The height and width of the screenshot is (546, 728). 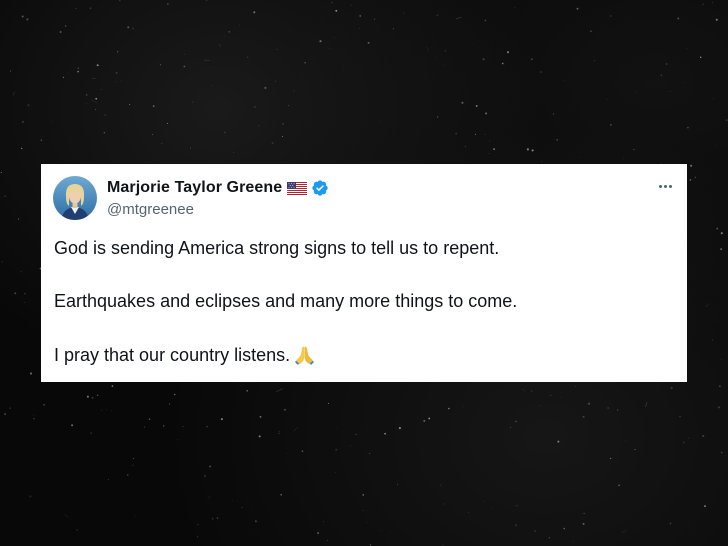 What do you see at coordinates (359, 355) in the screenshot?
I see `tweet-text-line-with-emoji: I pray that our country listens.` at bounding box center [359, 355].